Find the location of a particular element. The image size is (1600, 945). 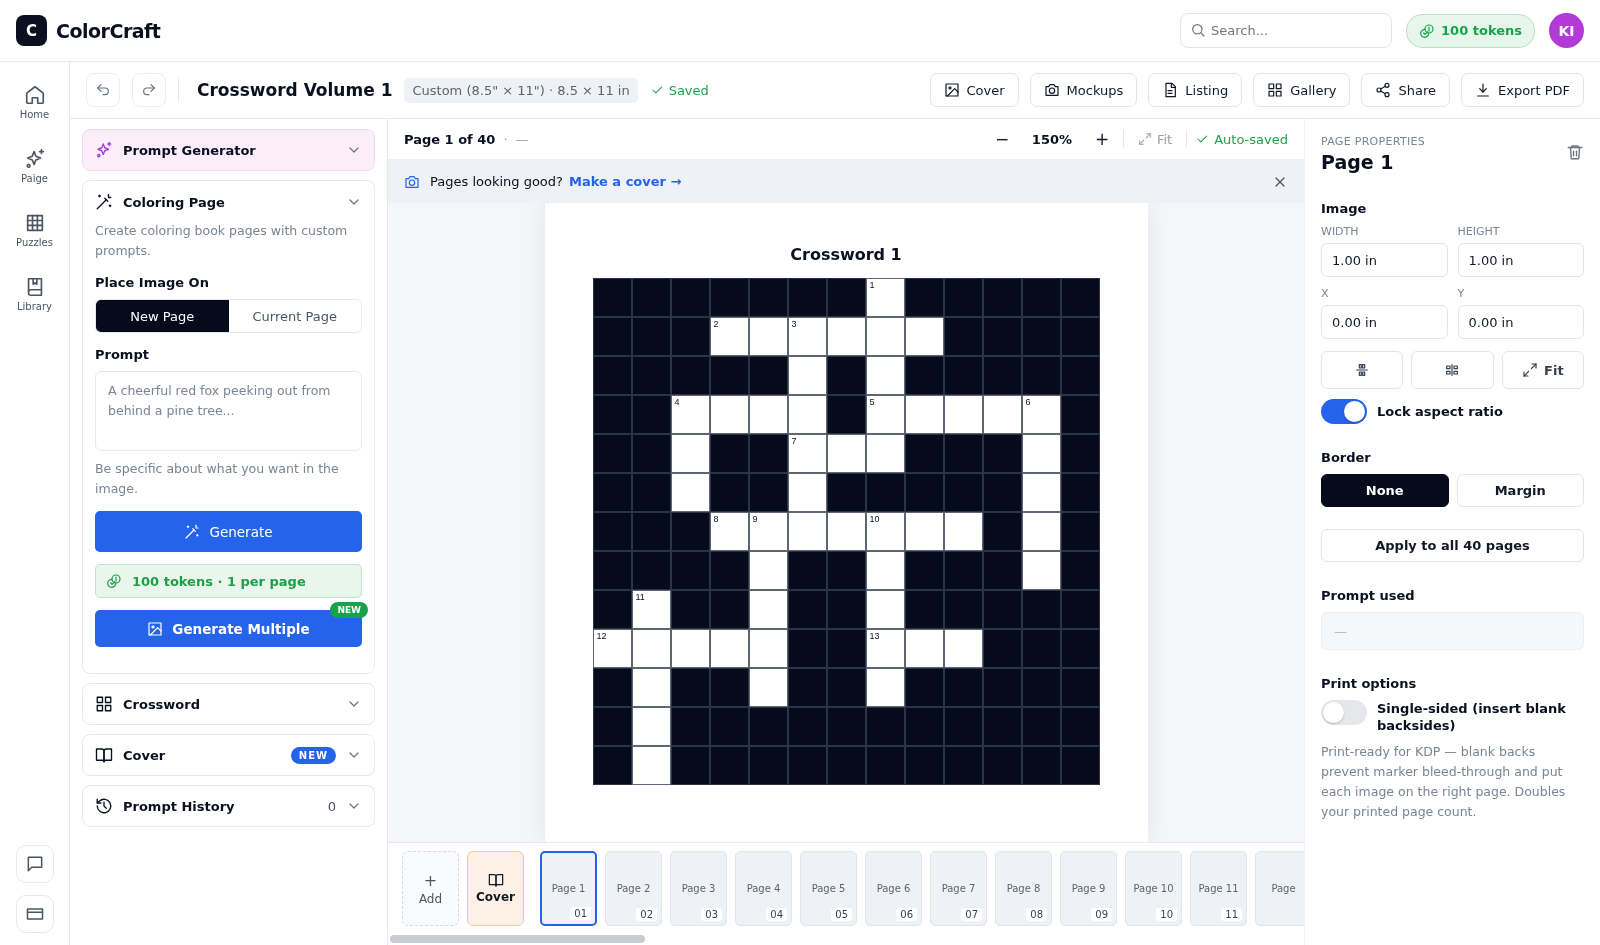

toolbar-button: Export PDF is located at coordinates (1522, 90).